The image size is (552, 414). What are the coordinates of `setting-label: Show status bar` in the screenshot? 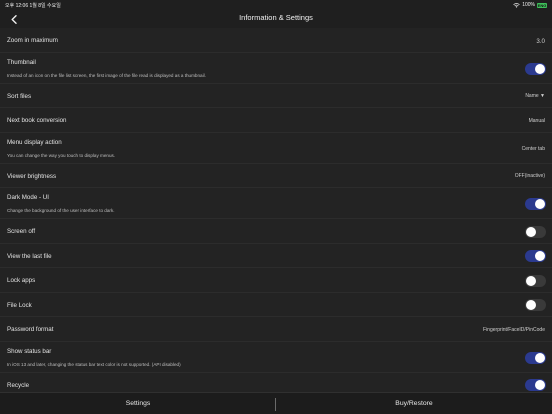 It's located at (29, 351).